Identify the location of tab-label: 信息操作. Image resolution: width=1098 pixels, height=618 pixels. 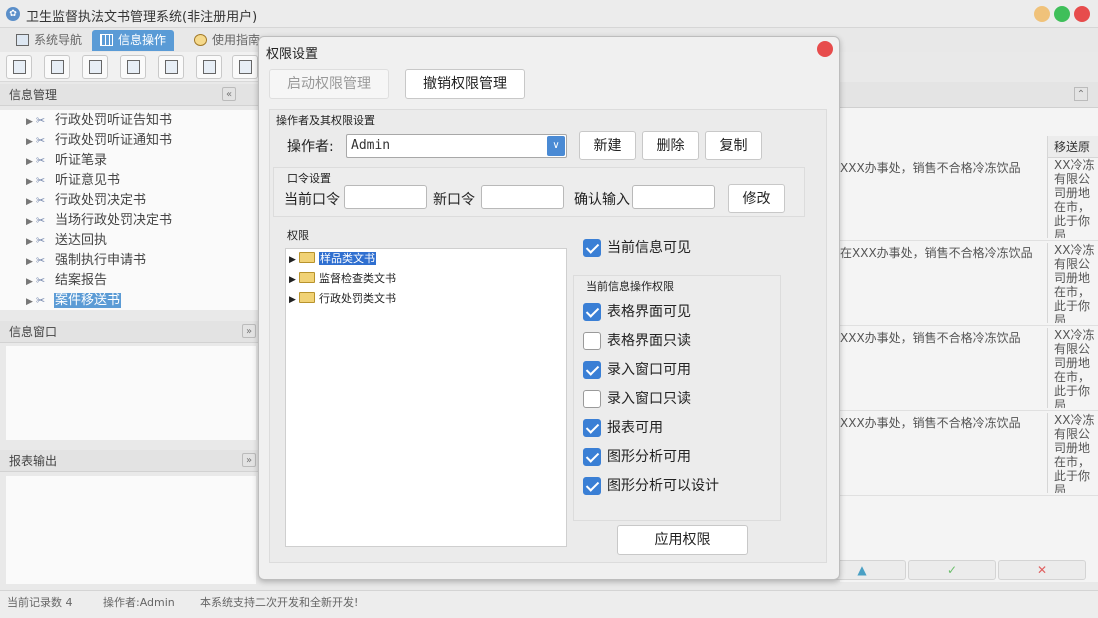
(142, 40).